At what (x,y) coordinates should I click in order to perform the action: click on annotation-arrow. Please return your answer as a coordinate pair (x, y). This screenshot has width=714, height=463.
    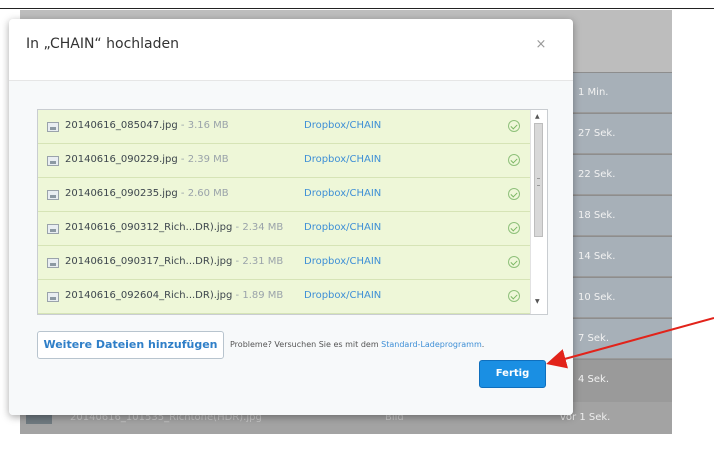
    Looking at the image, I should click on (630, 343).